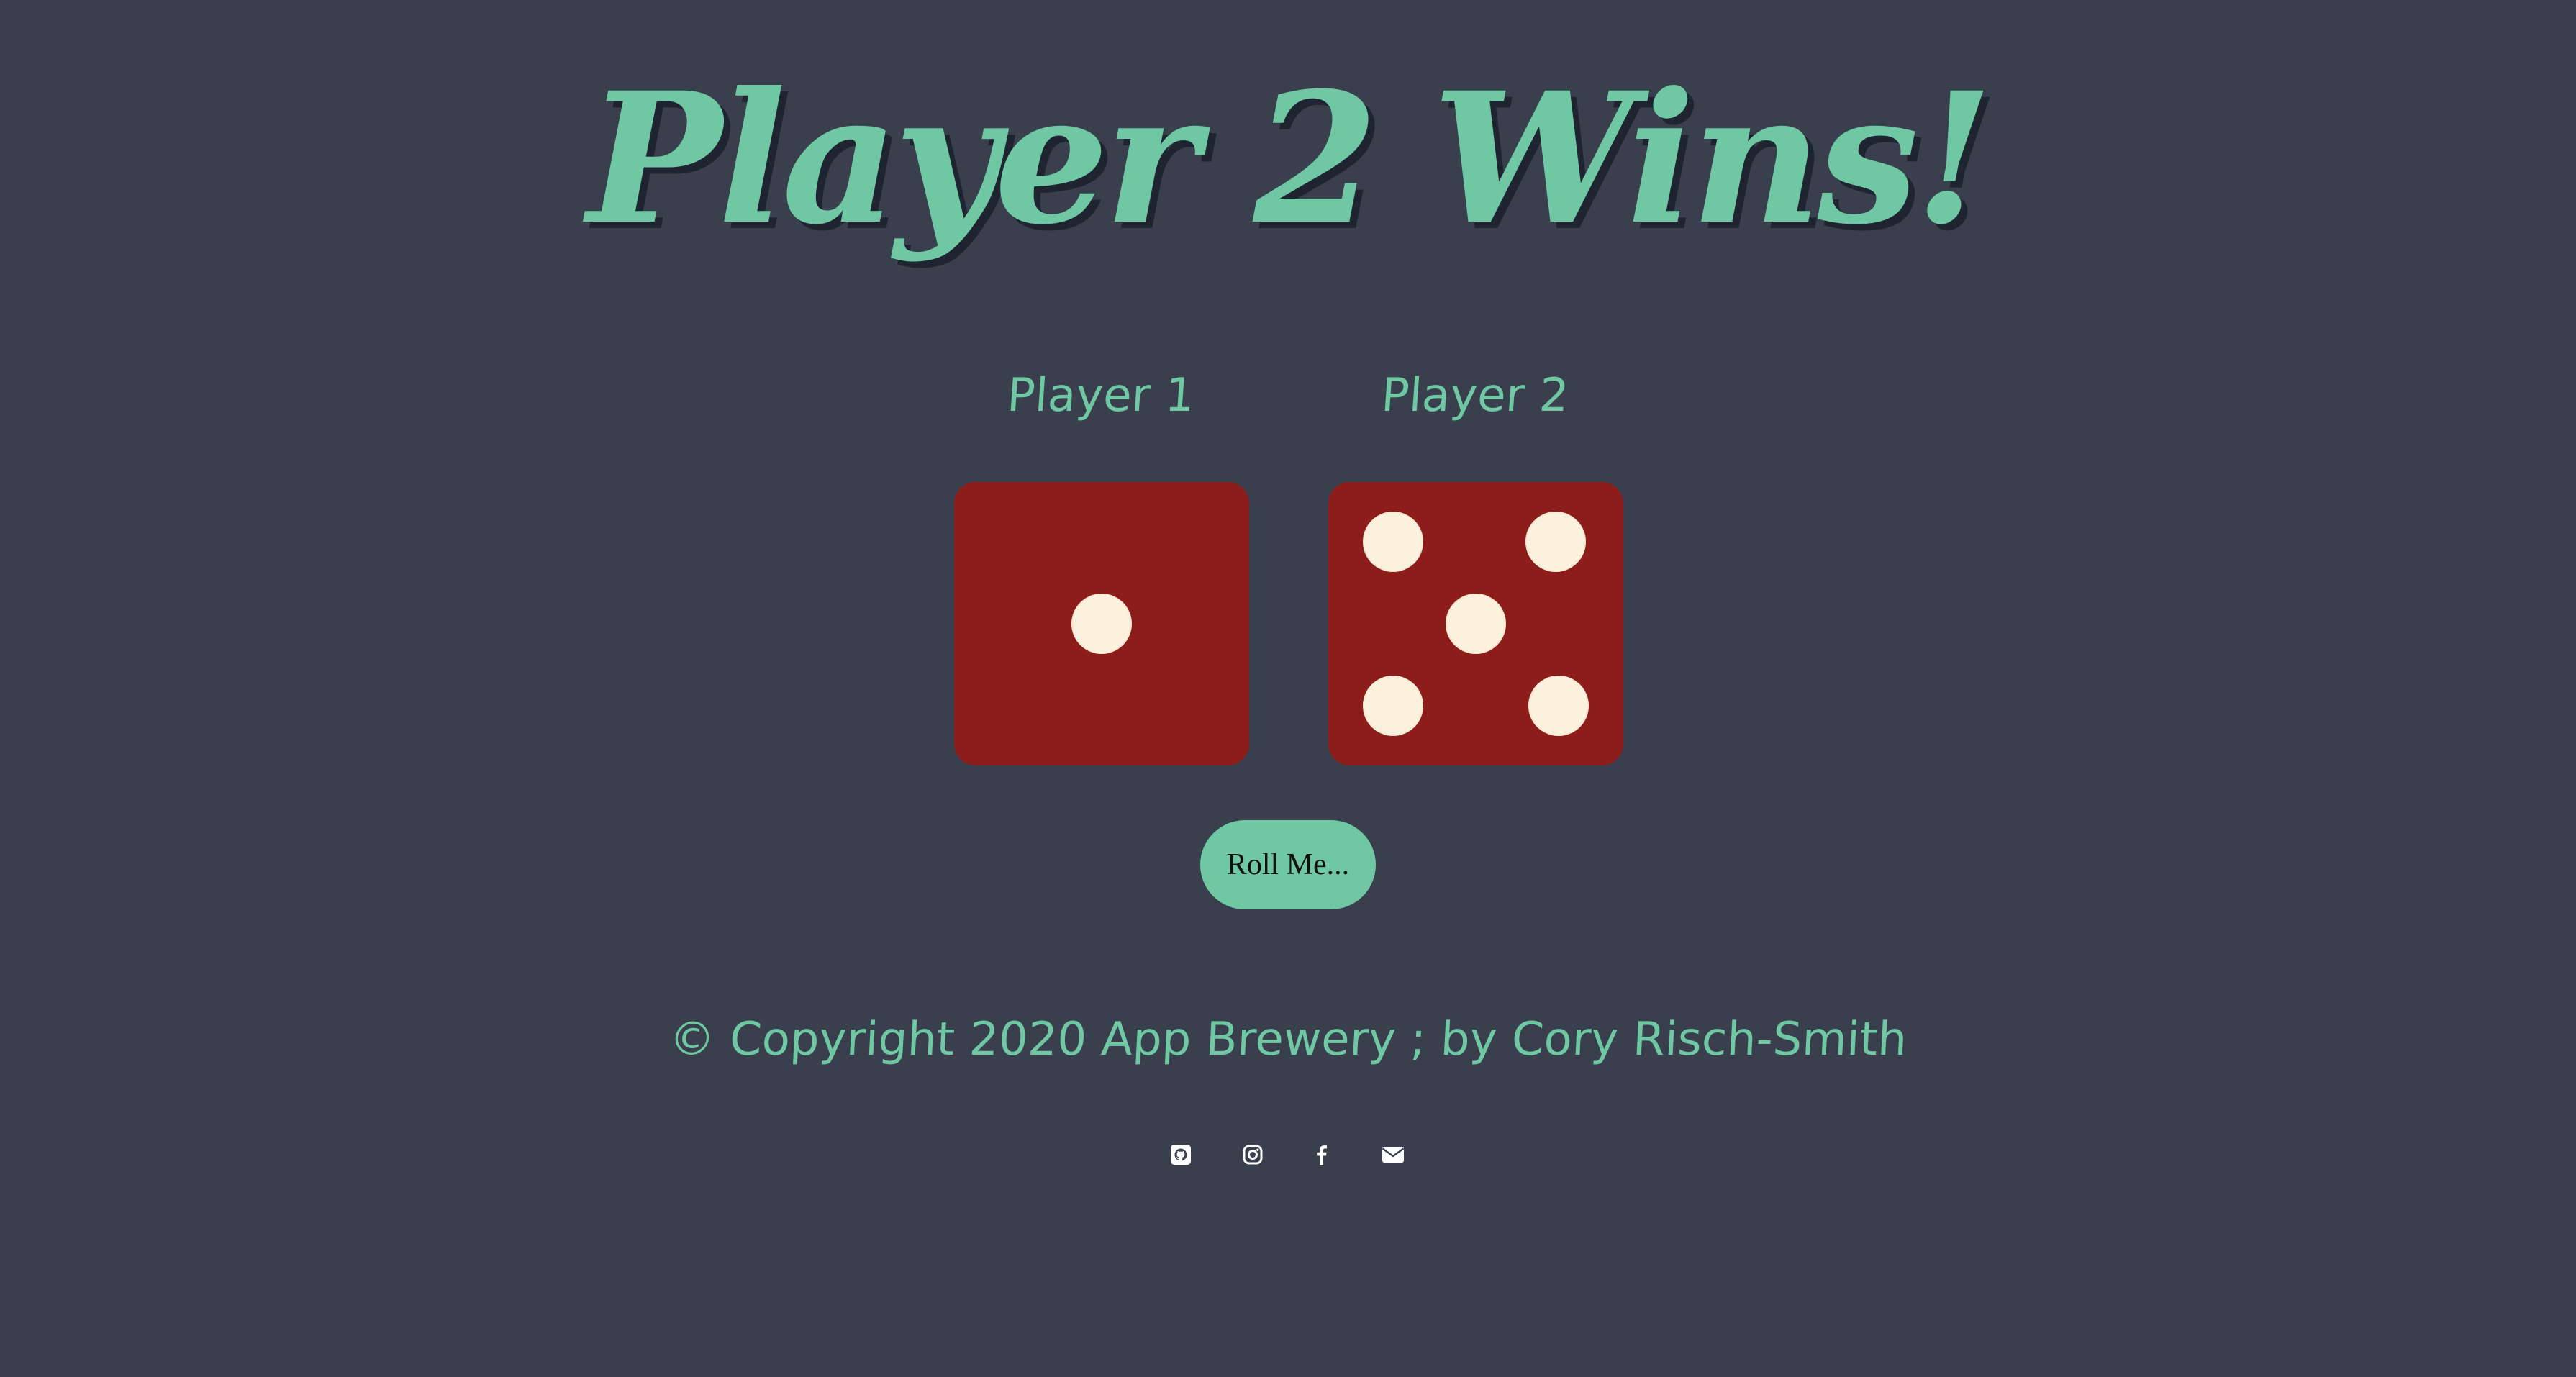 Image resolution: width=2576 pixels, height=1377 pixels. What do you see at coordinates (1290, 158) in the screenshot?
I see `winner-heading: Player 2 Wins!` at bounding box center [1290, 158].